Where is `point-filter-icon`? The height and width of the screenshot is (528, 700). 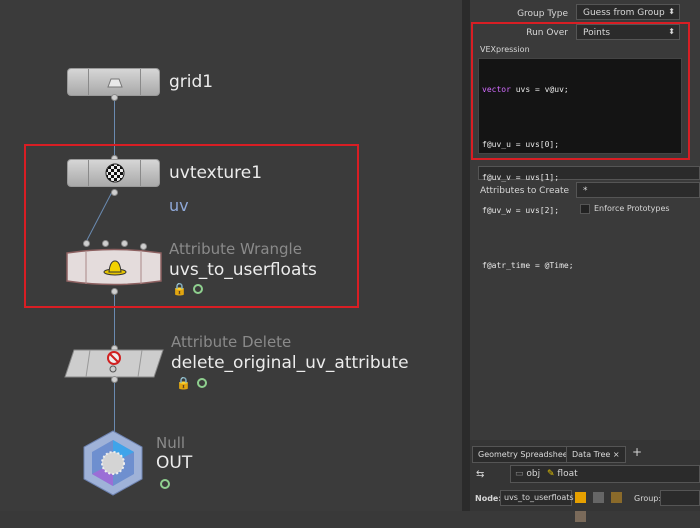 point-filter-icon is located at coordinates (599, 497).